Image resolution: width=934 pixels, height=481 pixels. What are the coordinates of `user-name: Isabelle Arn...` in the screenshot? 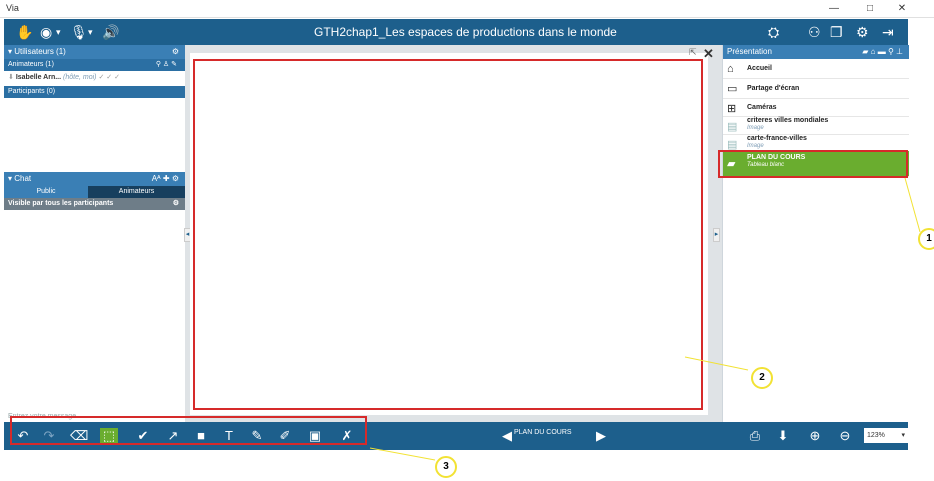 It's located at (38, 77).